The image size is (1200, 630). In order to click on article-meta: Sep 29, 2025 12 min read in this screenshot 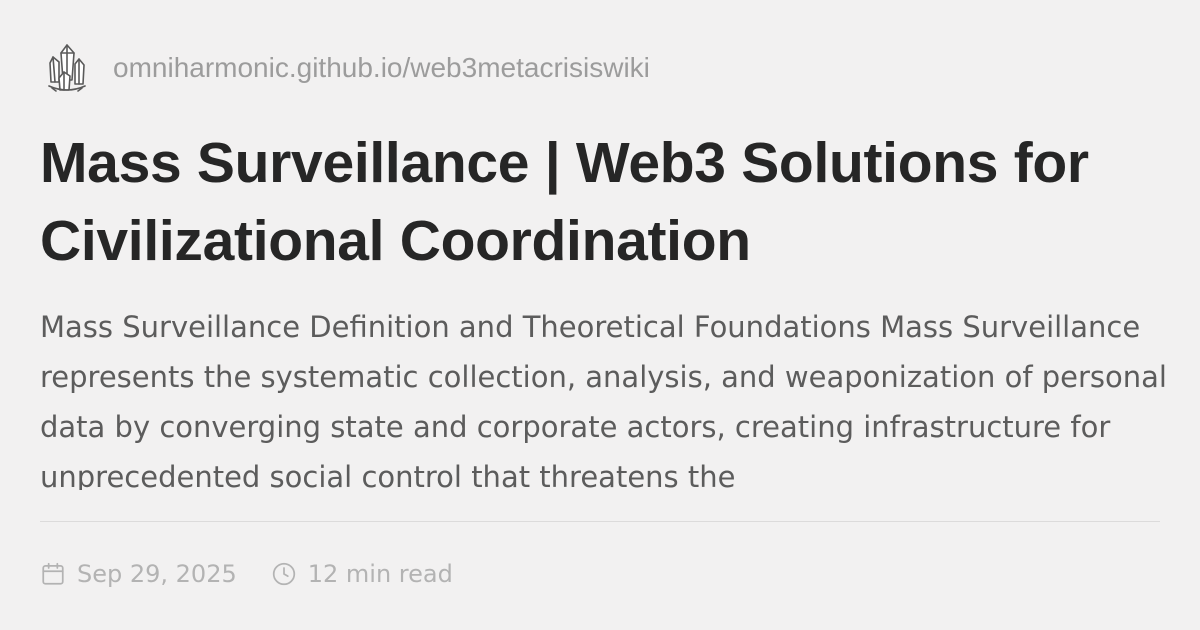, I will do `click(246, 574)`.